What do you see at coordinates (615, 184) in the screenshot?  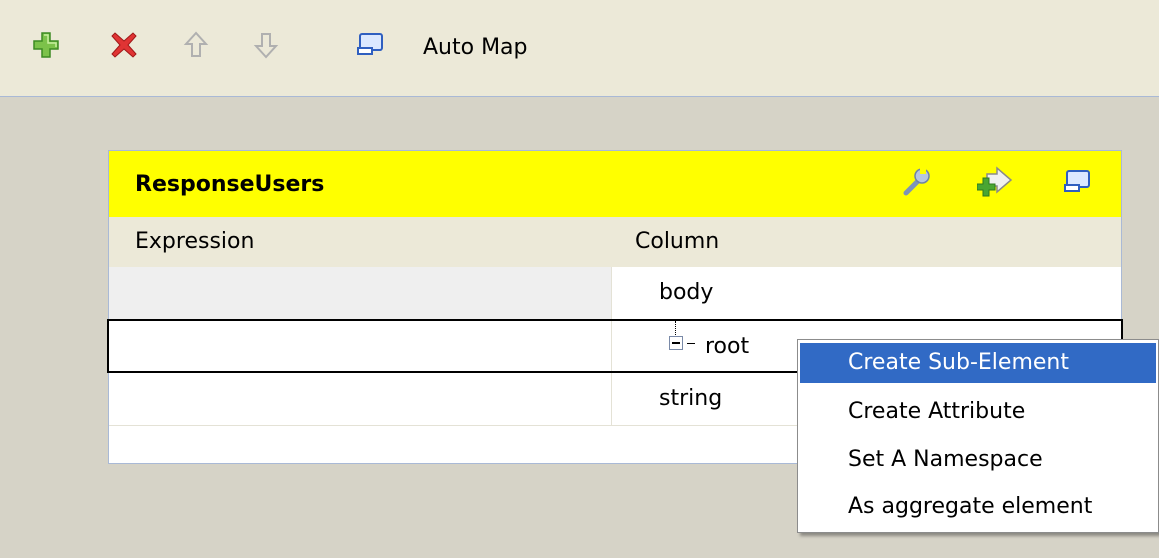 I see `panel-header: ResponseUsers` at bounding box center [615, 184].